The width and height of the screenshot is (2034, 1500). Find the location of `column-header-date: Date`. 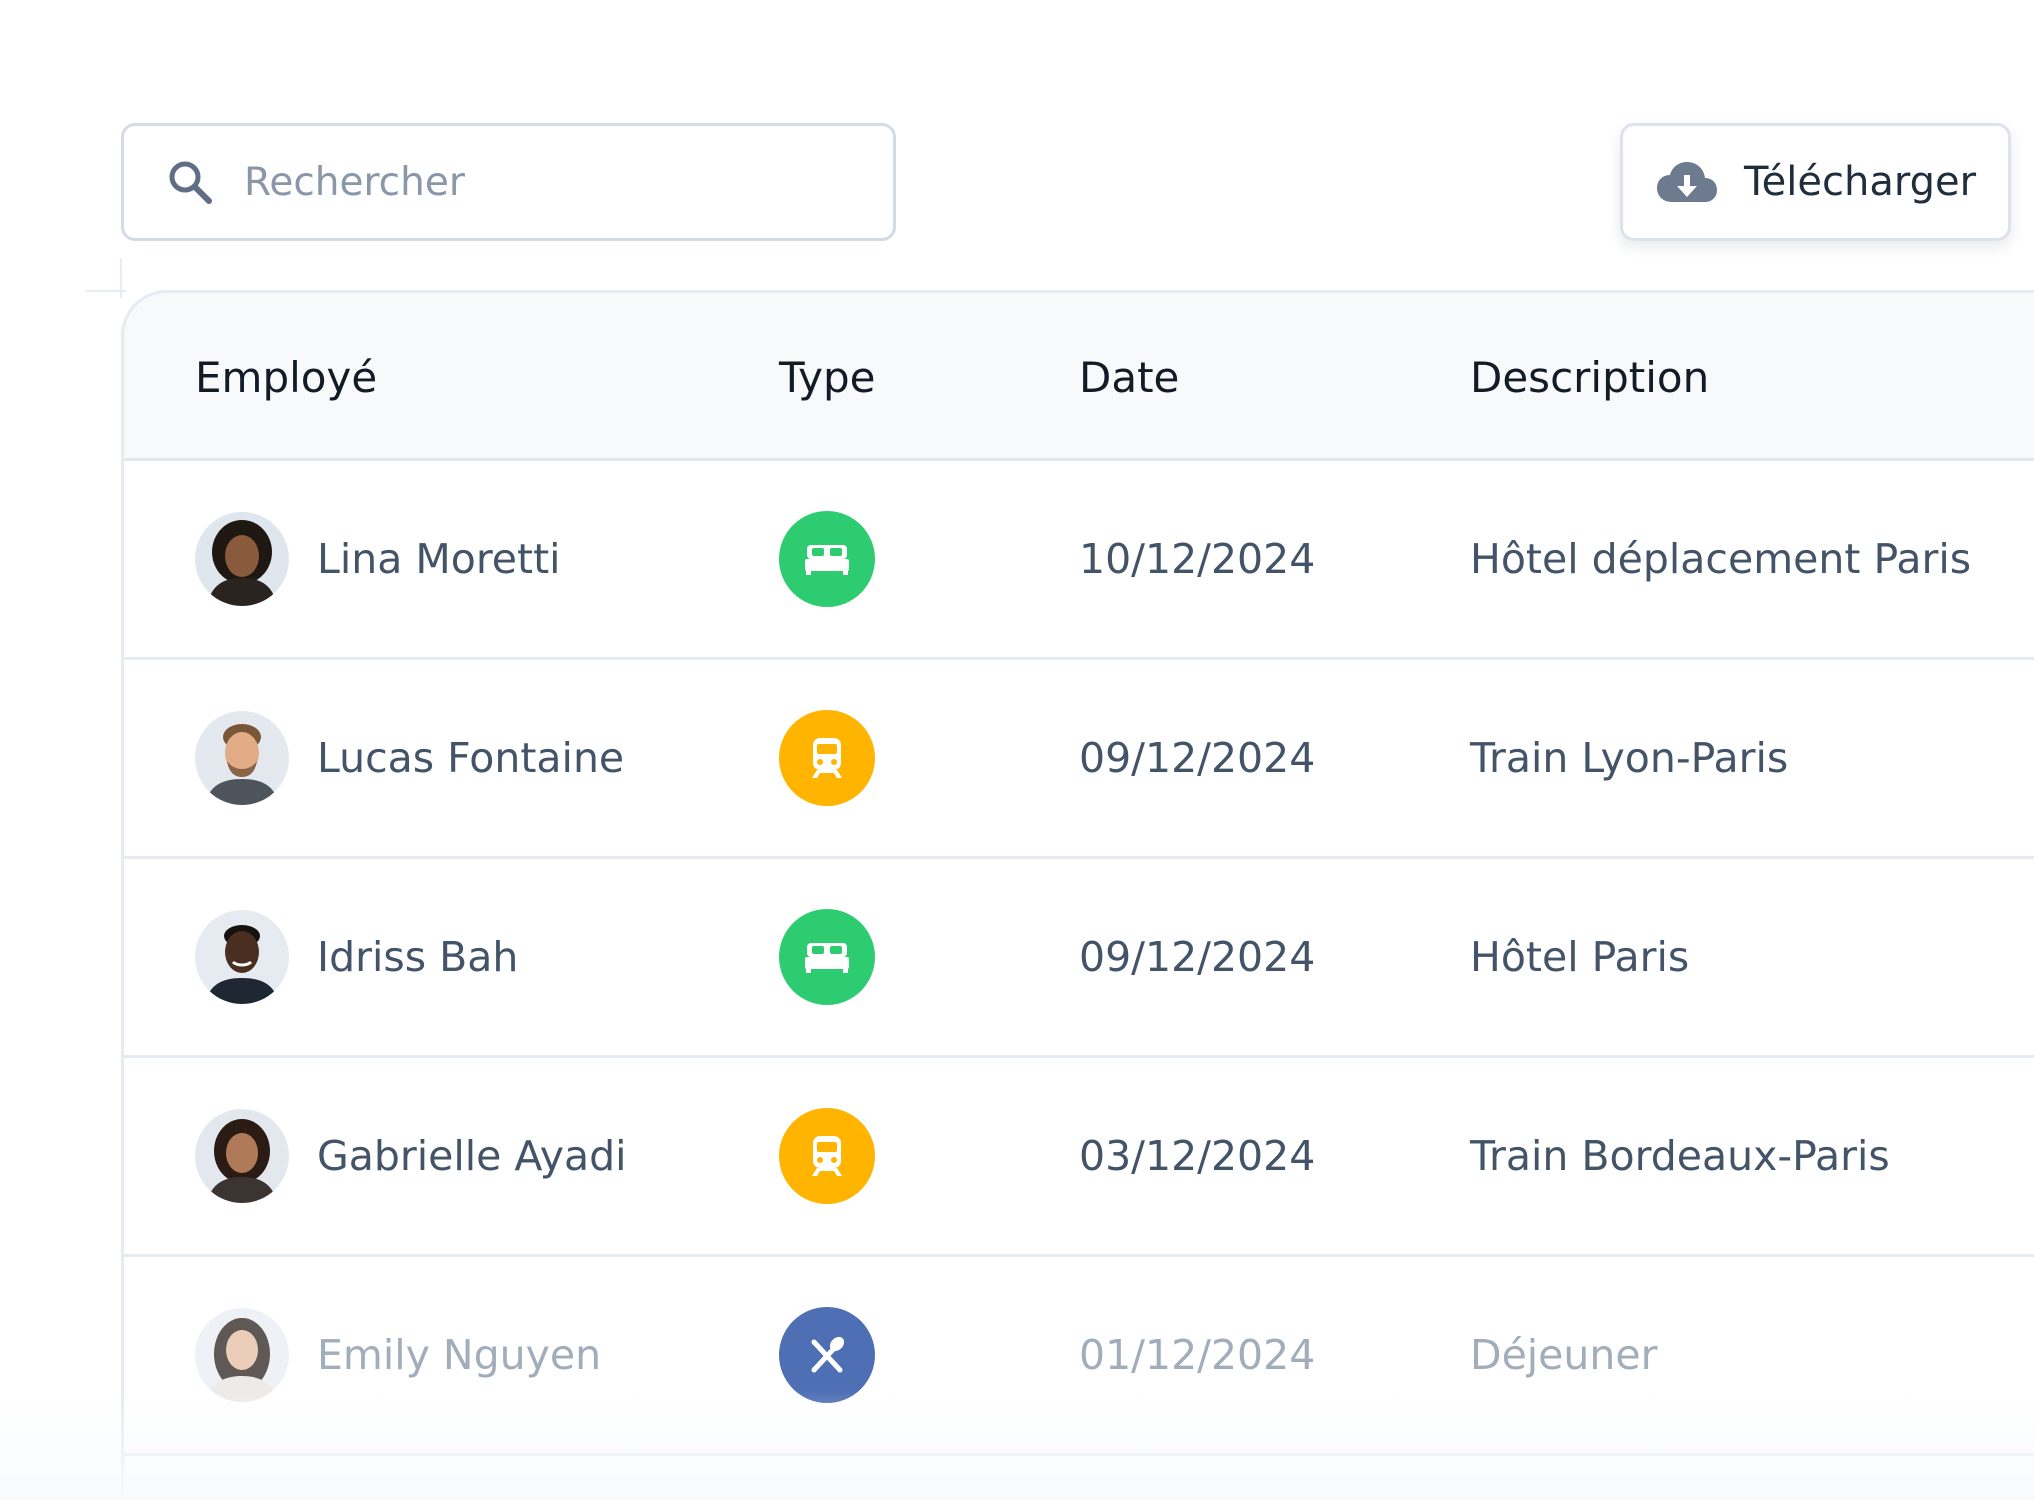

column-header-date: Date is located at coordinates (1129, 377).